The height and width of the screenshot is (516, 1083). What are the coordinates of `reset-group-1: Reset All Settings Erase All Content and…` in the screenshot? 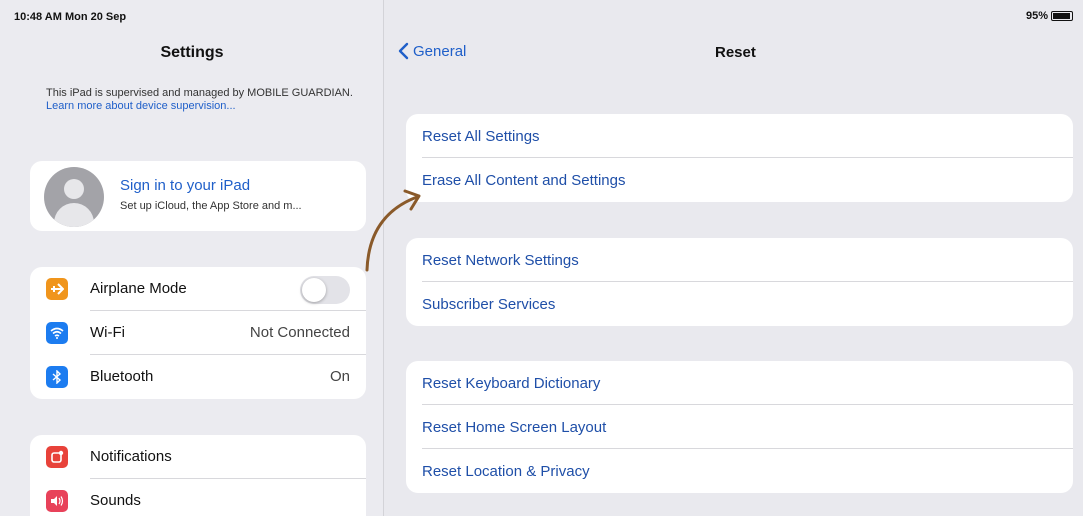 It's located at (739, 158).